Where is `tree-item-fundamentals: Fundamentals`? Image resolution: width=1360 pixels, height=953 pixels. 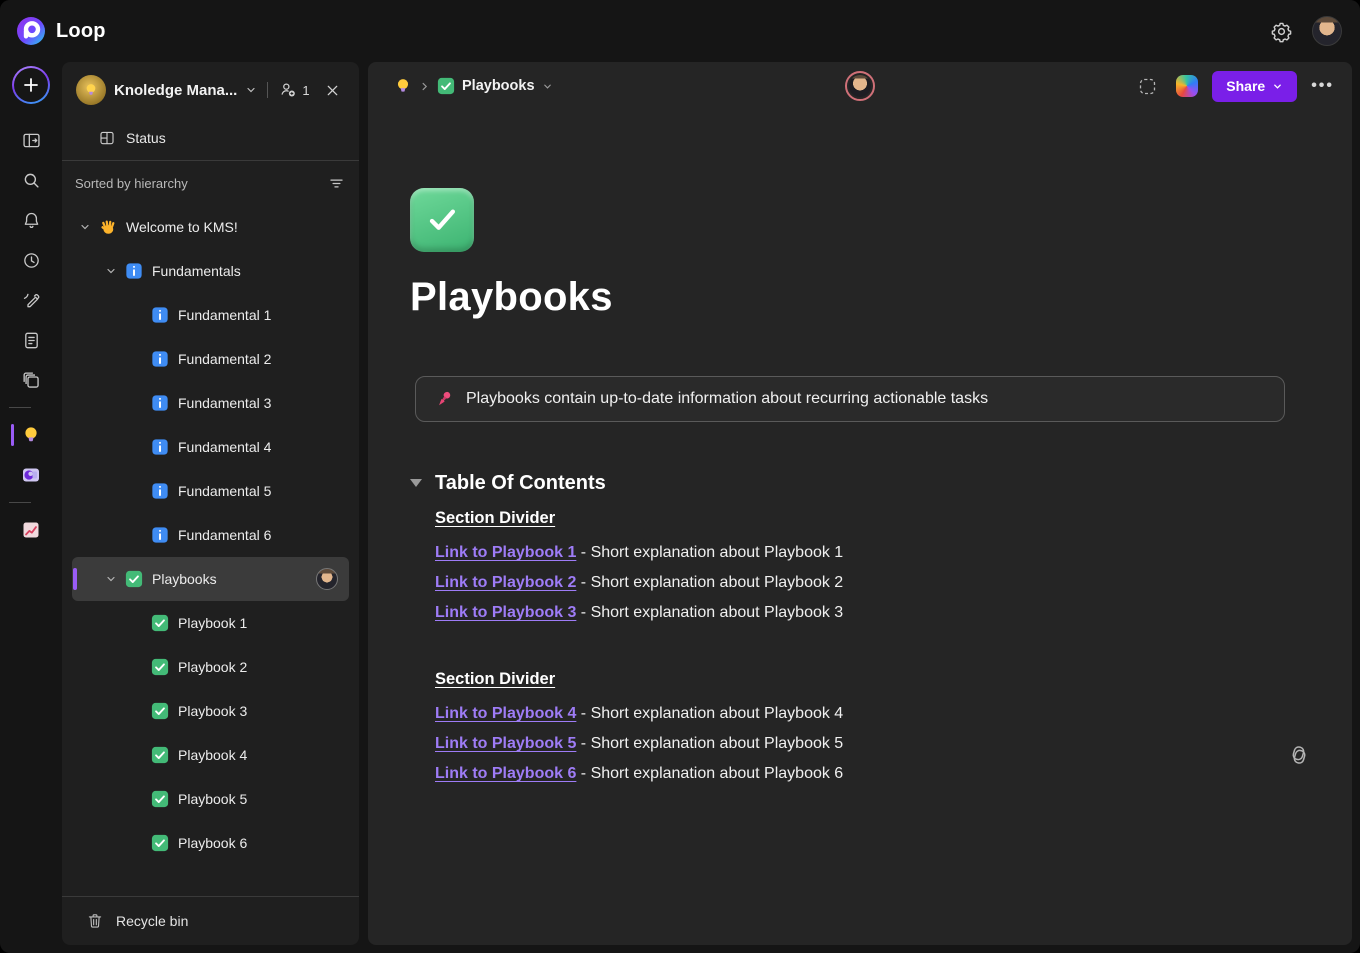
tree-item-fundamentals: Fundamentals is located at coordinates (210, 271).